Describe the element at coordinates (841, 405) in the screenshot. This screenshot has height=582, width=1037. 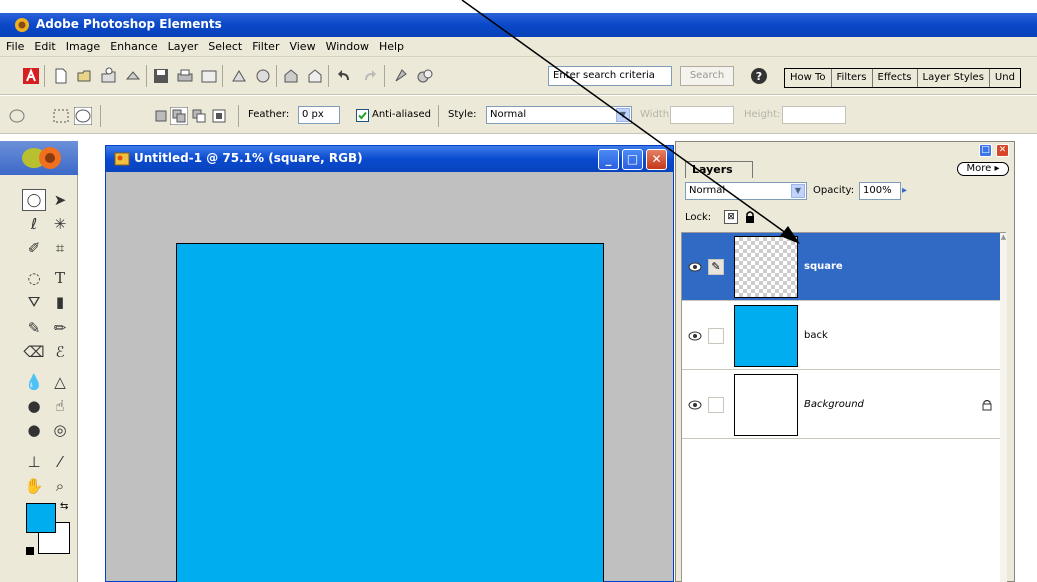
I see `layer-row-background: Background` at that location.